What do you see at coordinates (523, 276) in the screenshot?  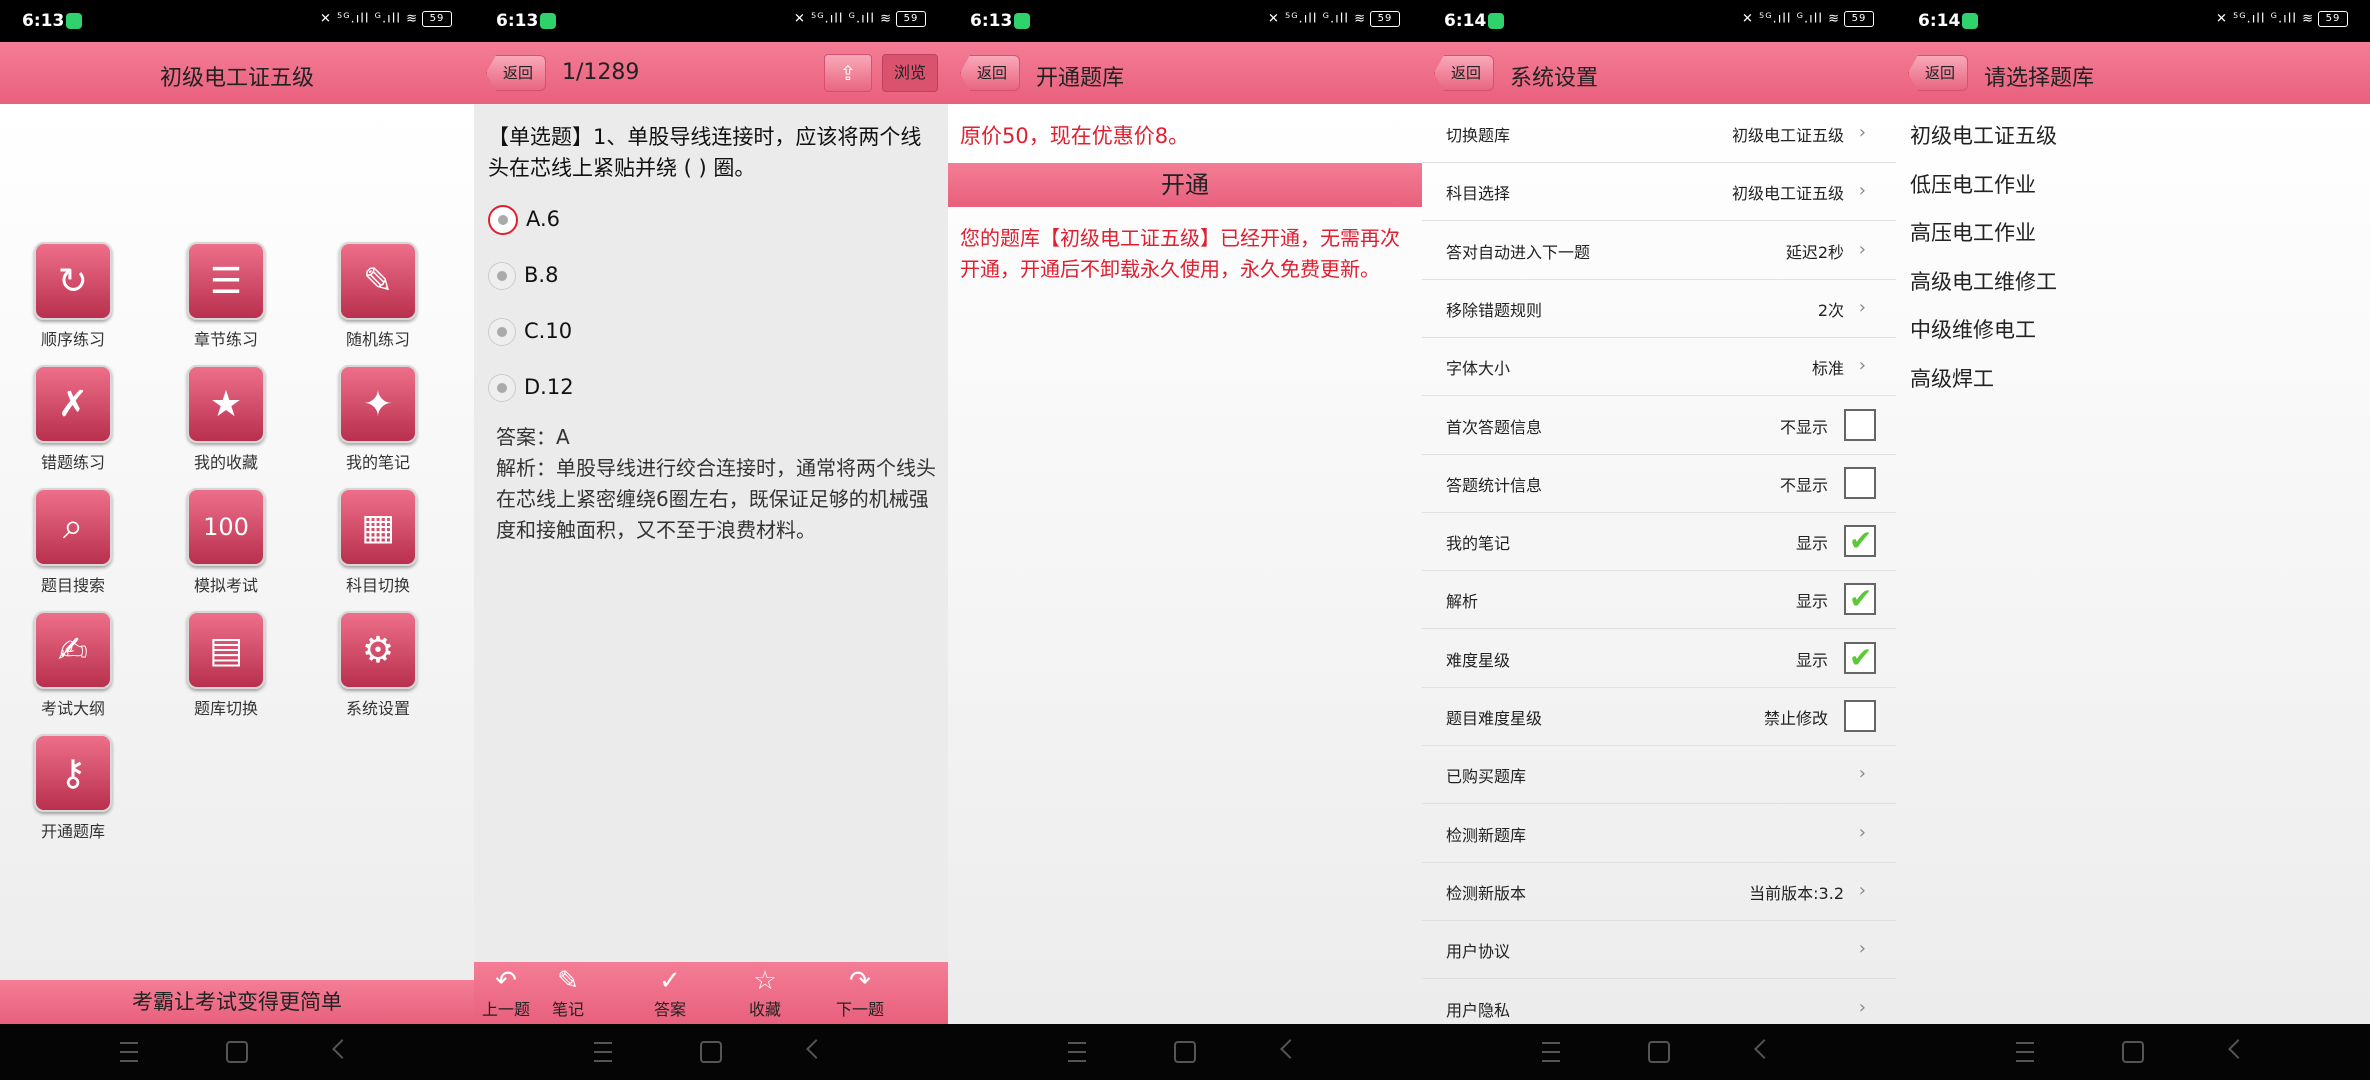 I see `option-b: B.8` at bounding box center [523, 276].